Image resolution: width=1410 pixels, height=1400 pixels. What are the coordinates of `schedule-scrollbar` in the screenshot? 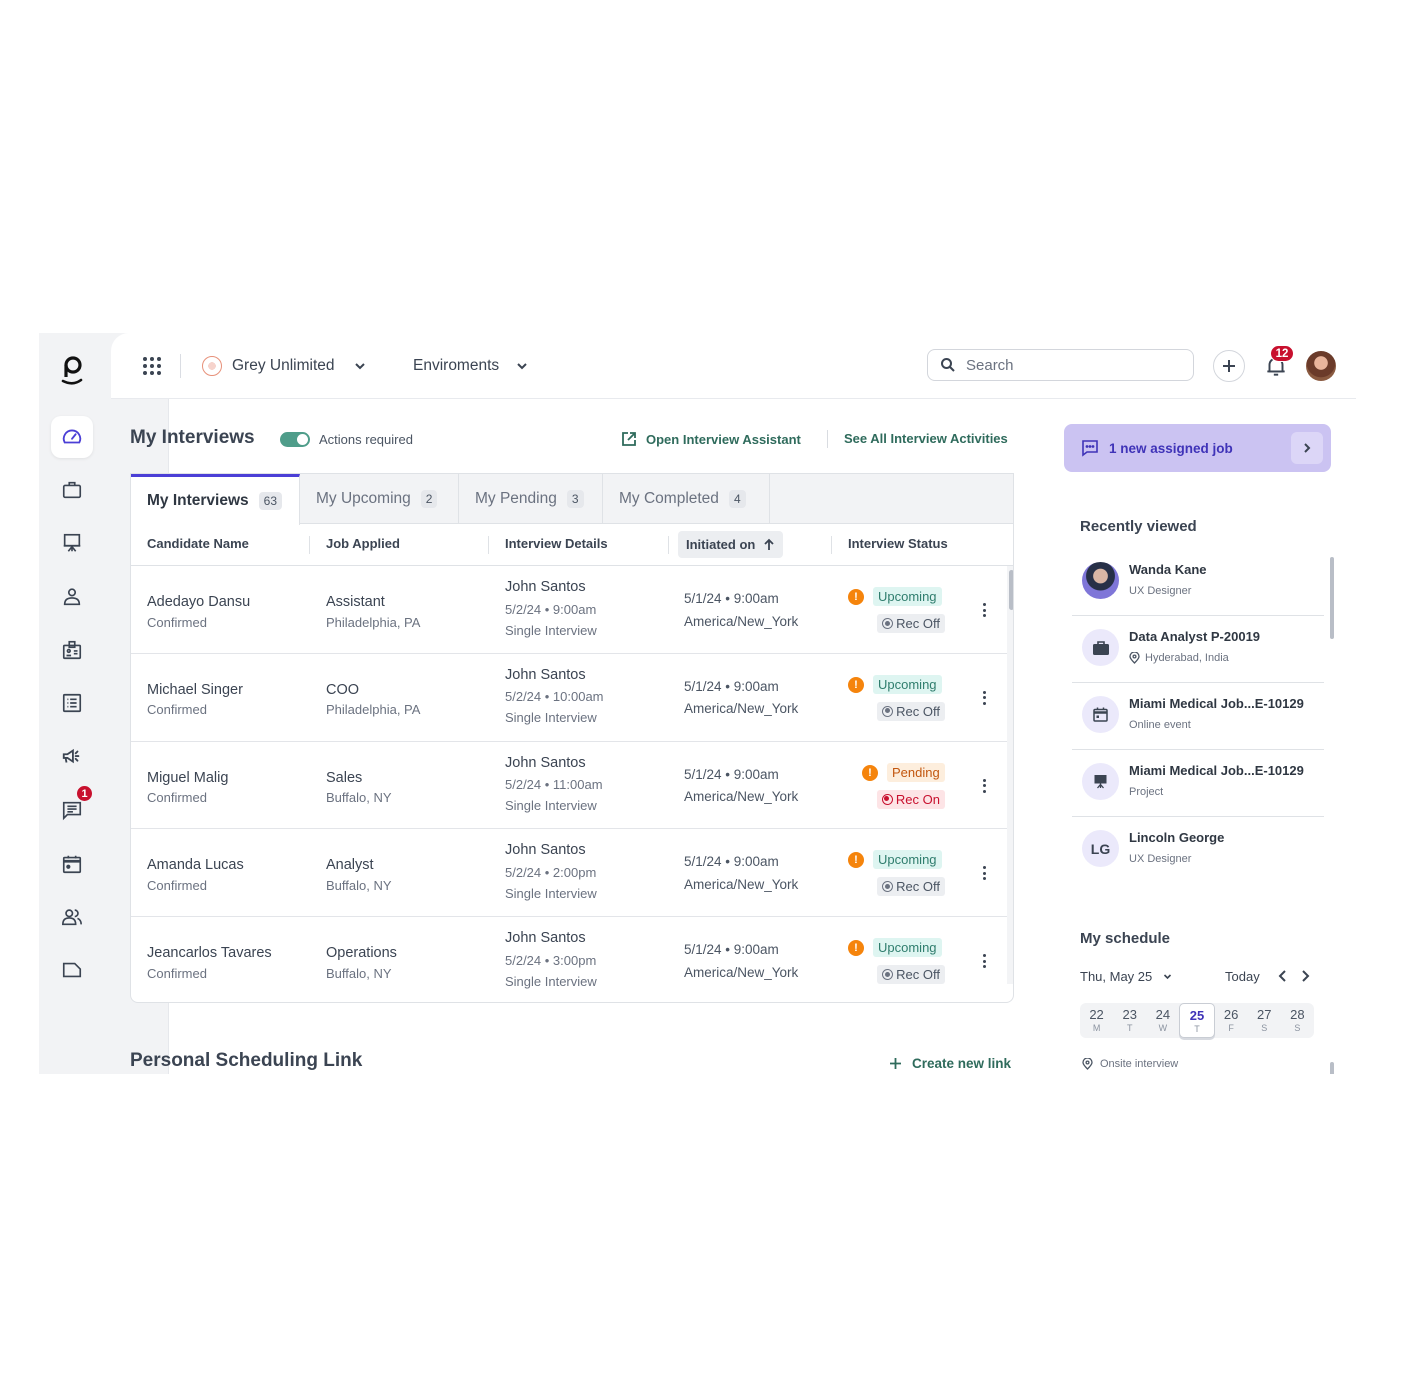 It's located at (1332, 1068).